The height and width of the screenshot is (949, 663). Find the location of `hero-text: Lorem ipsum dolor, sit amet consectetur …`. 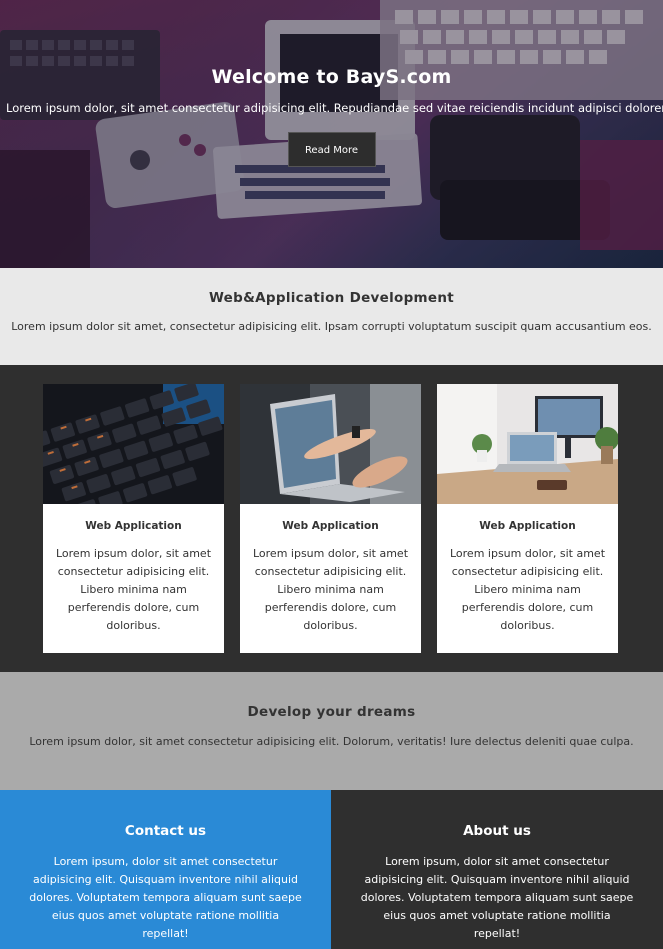

hero-text: Lorem ipsum dolor, sit amet consectetur … is located at coordinates (334, 108).